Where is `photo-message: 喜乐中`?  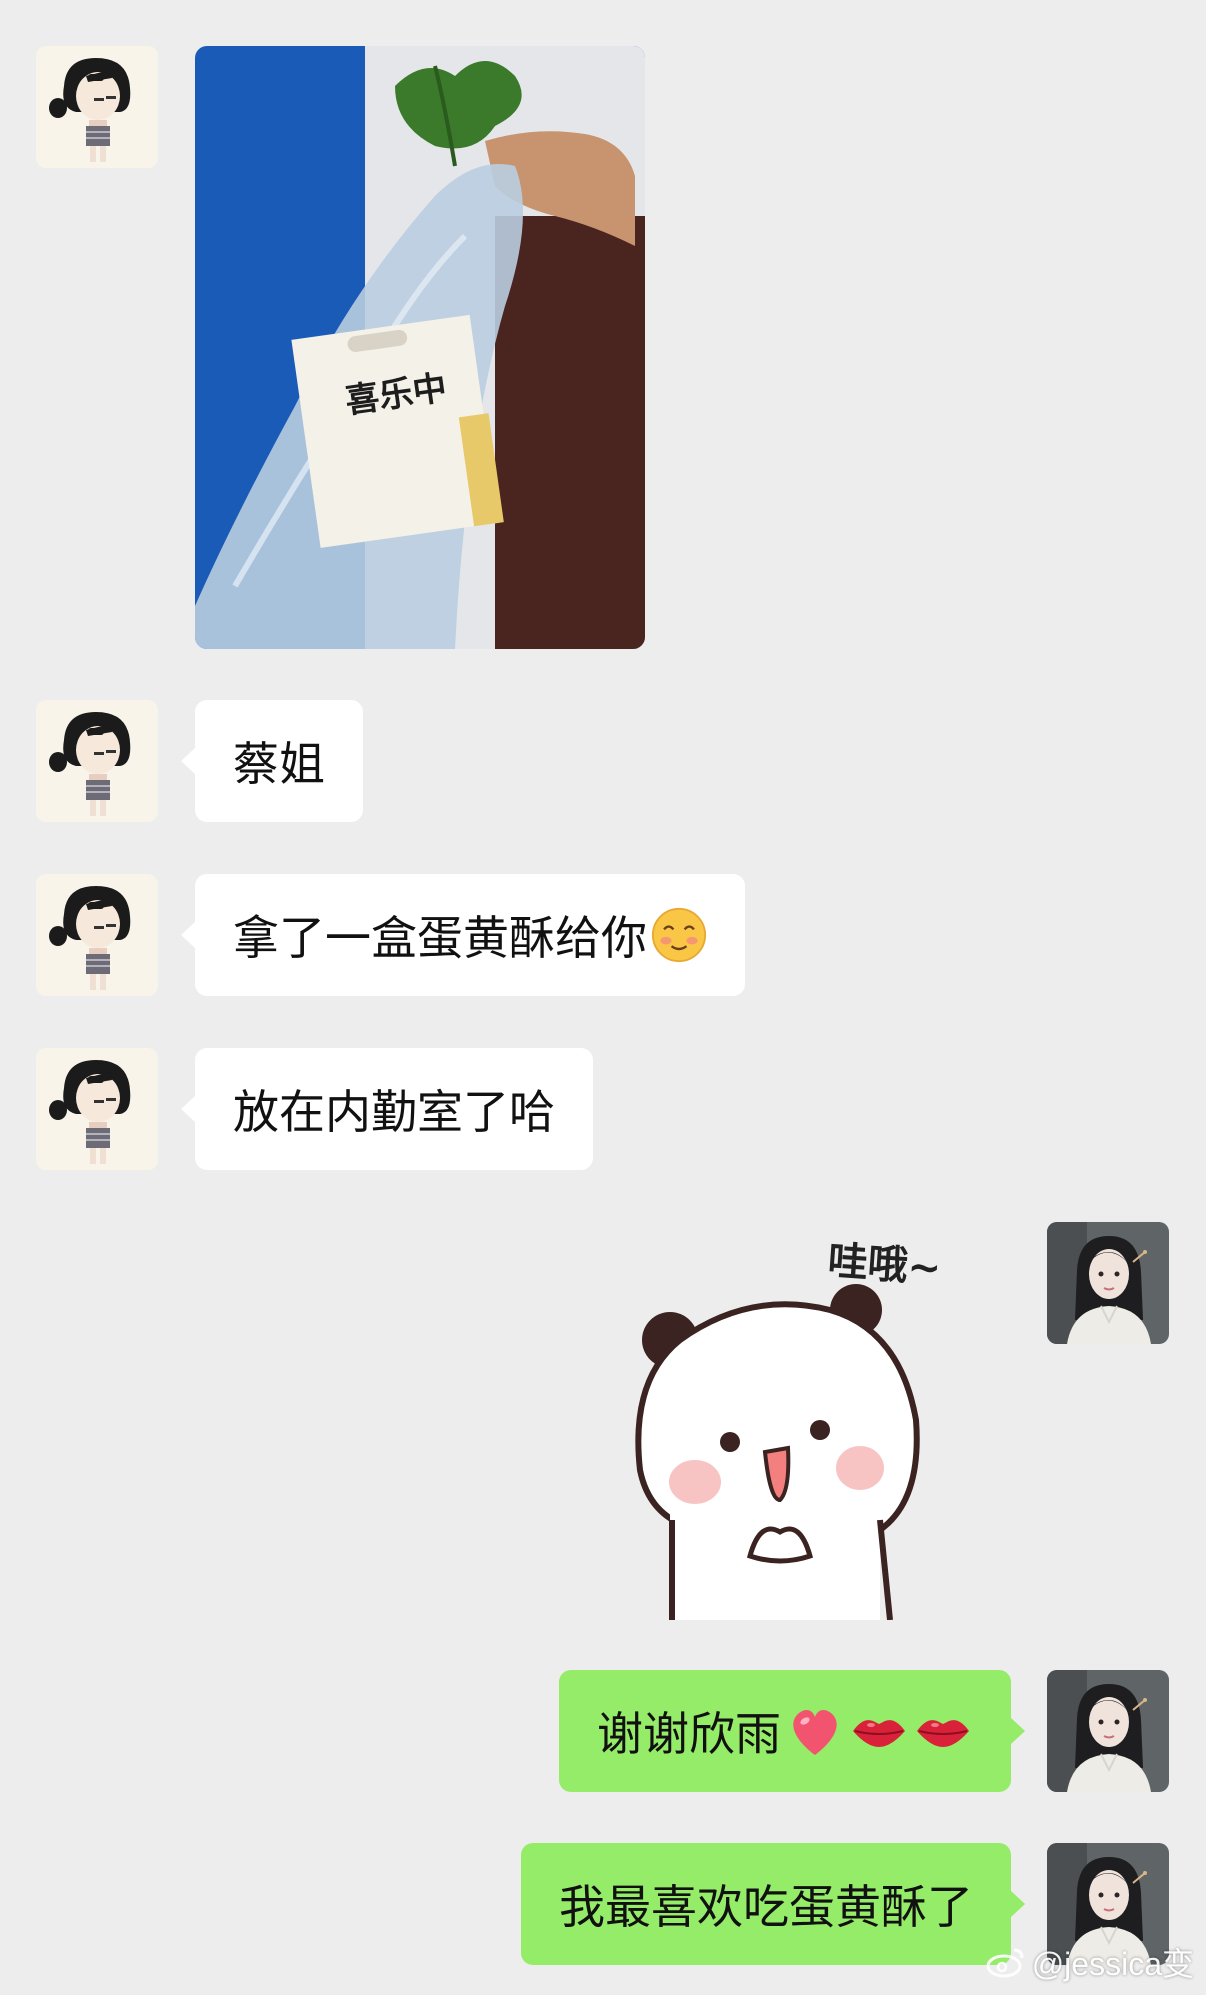 photo-message: 喜乐中 is located at coordinates (420, 347).